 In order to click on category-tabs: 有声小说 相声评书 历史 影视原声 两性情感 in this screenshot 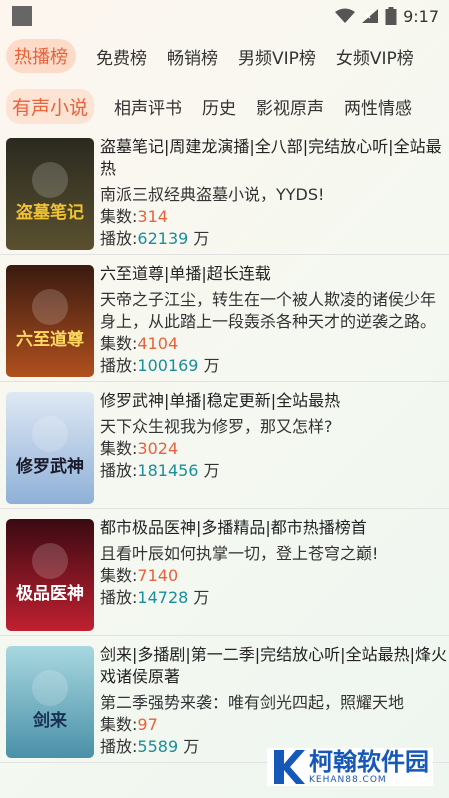, I will do `click(224, 106)`.